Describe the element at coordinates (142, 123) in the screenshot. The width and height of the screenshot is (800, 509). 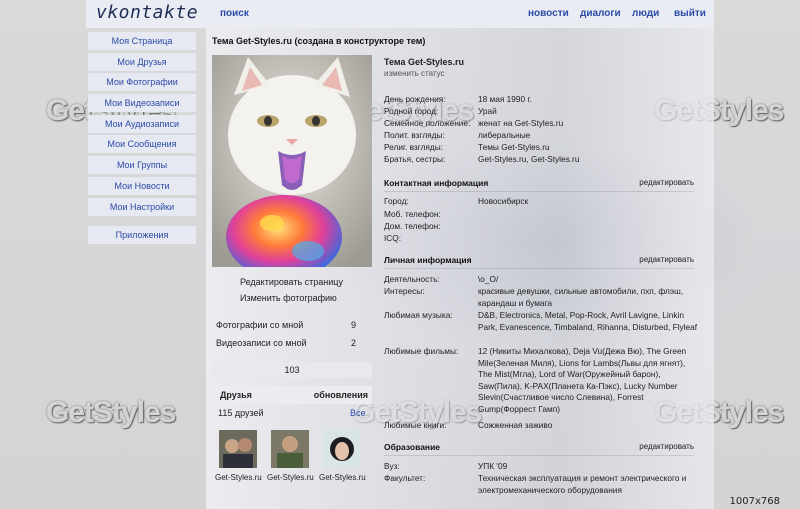
I see `sidebar-item-my-audio: Мои Аудиозаписи` at that location.